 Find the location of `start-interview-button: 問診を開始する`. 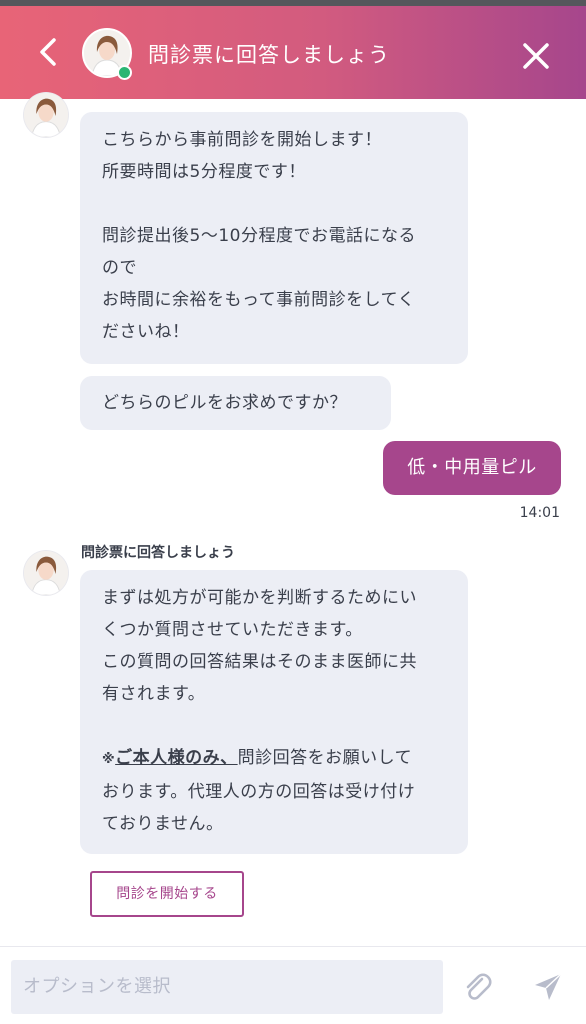

start-interview-button: 問診を開始する is located at coordinates (167, 894).